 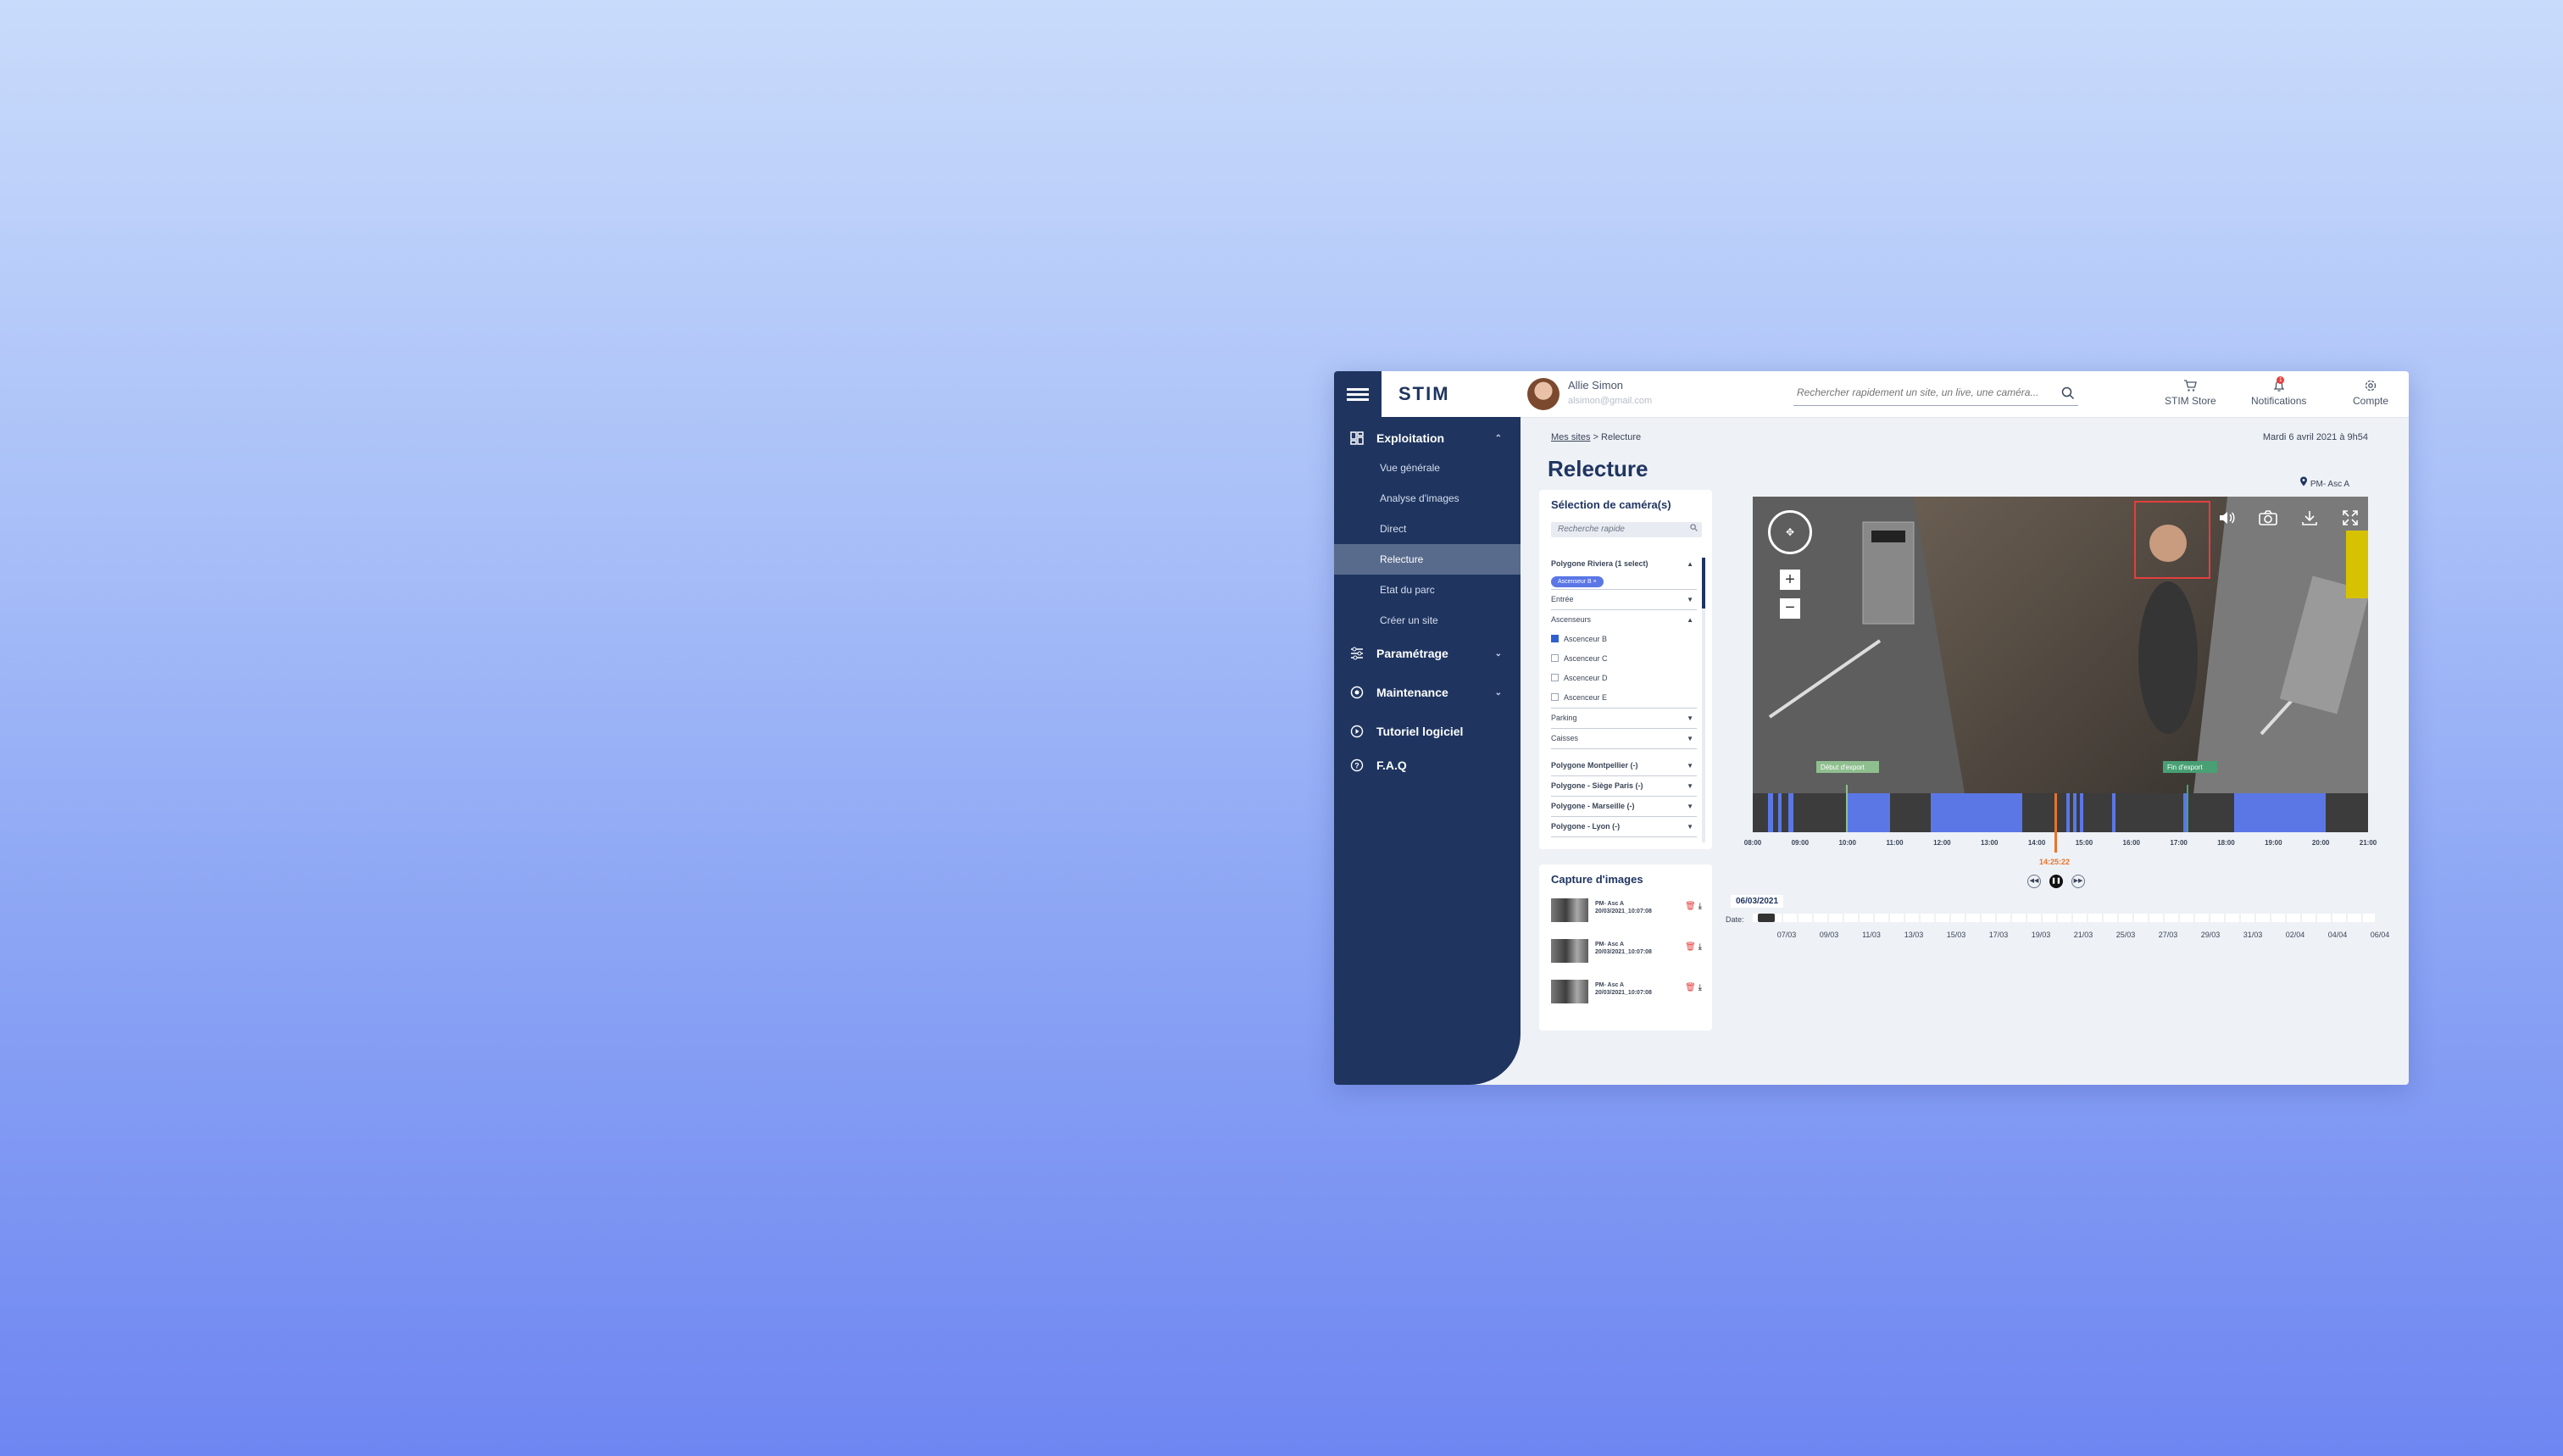 I want to click on capture-title: Capture d'images, so click(x=1597, y=880).